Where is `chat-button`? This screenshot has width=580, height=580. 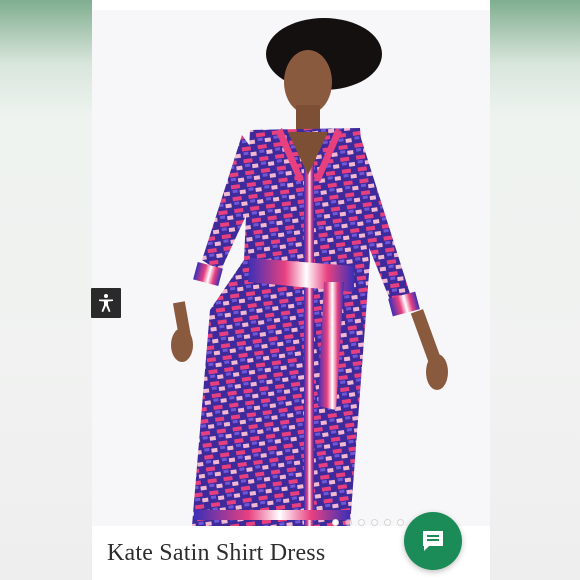 chat-button is located at coordinates (433, 541).